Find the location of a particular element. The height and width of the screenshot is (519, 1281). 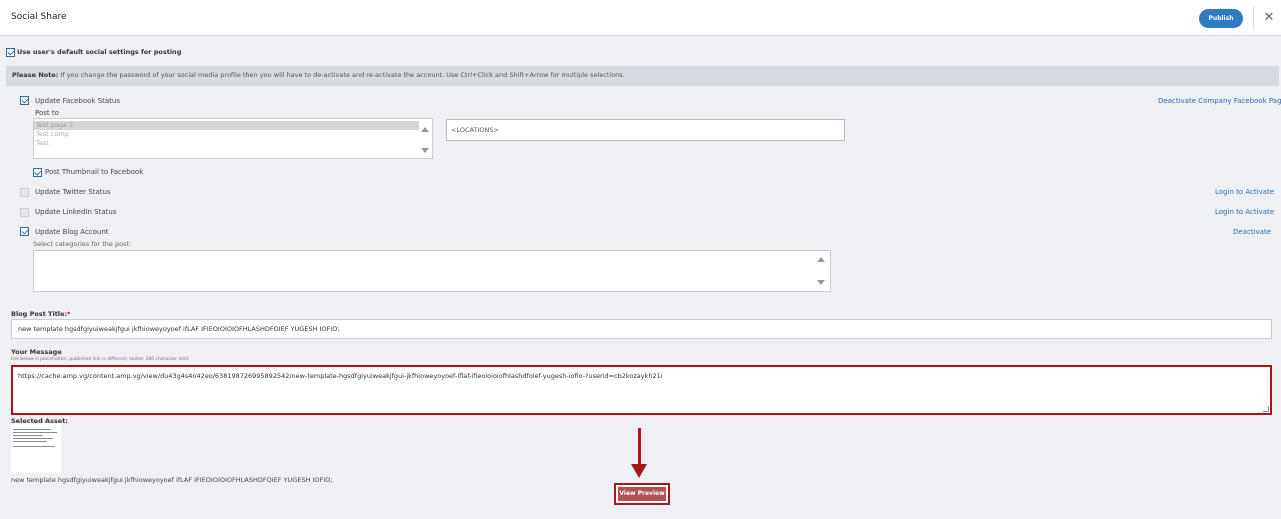

facebook-pages-listbox: Test page 2 Test comp Test is located at coordinates (233, 138).